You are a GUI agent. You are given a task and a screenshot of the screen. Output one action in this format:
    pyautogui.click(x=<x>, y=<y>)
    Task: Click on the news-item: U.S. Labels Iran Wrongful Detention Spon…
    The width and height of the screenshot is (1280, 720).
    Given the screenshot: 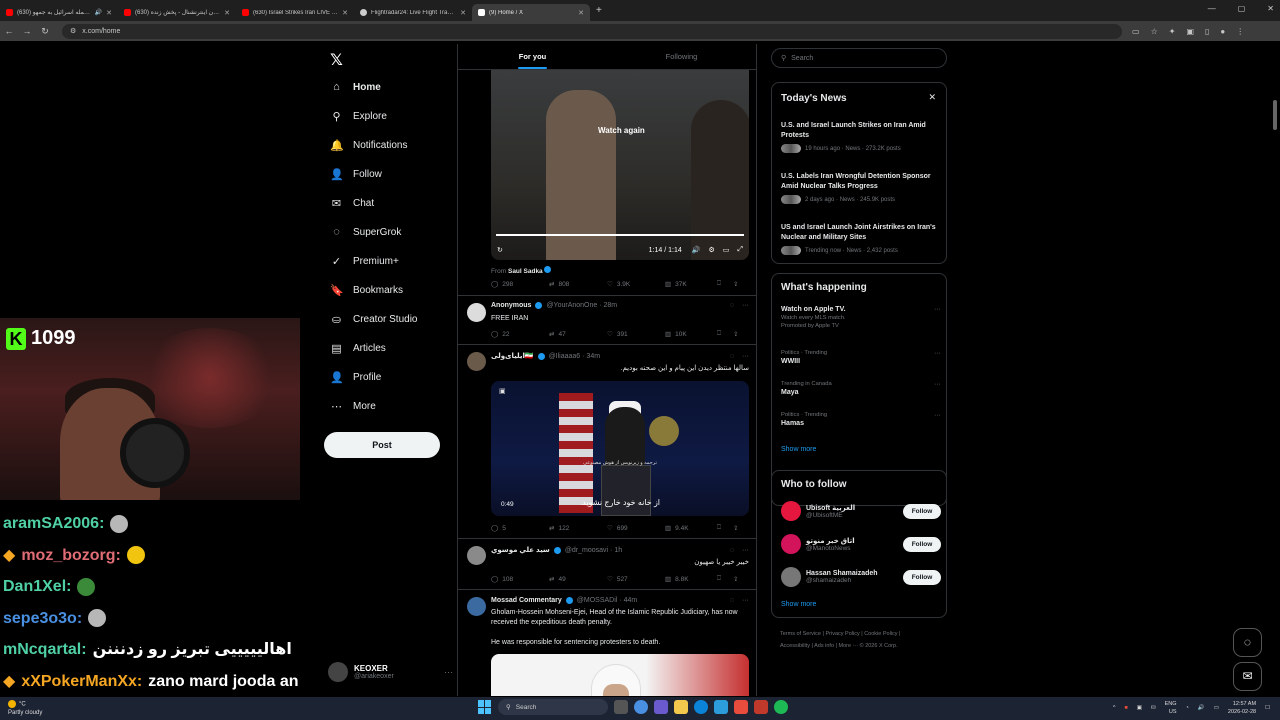 What is the action you would take?
    pyautogui.click(x=861, y=188)
    